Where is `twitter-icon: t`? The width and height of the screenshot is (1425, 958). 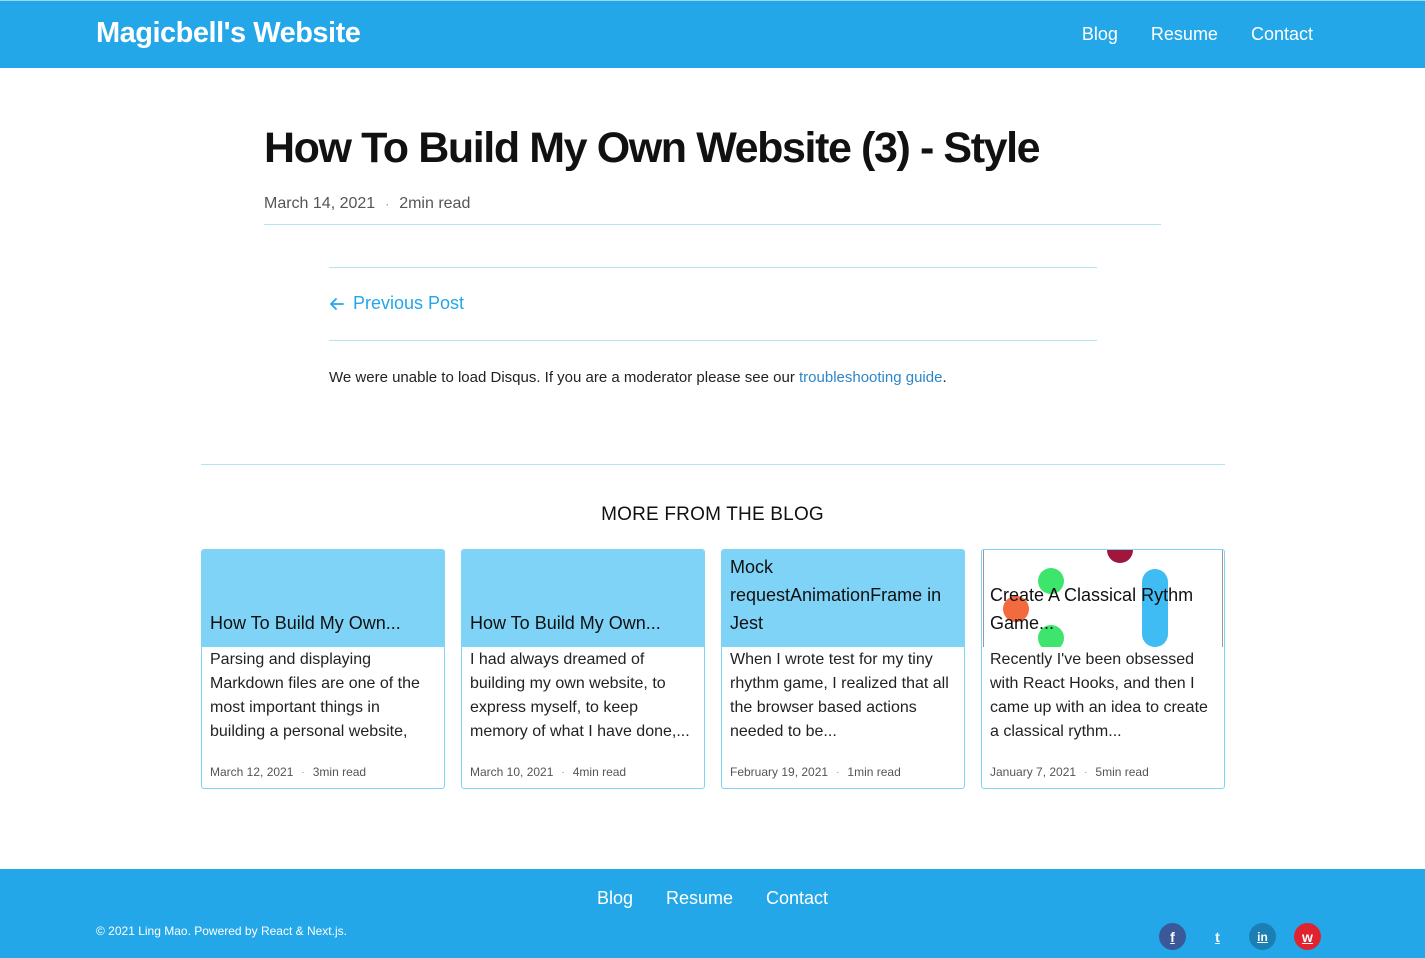
twitter-icon: t is located at coordinates (1217, 936).